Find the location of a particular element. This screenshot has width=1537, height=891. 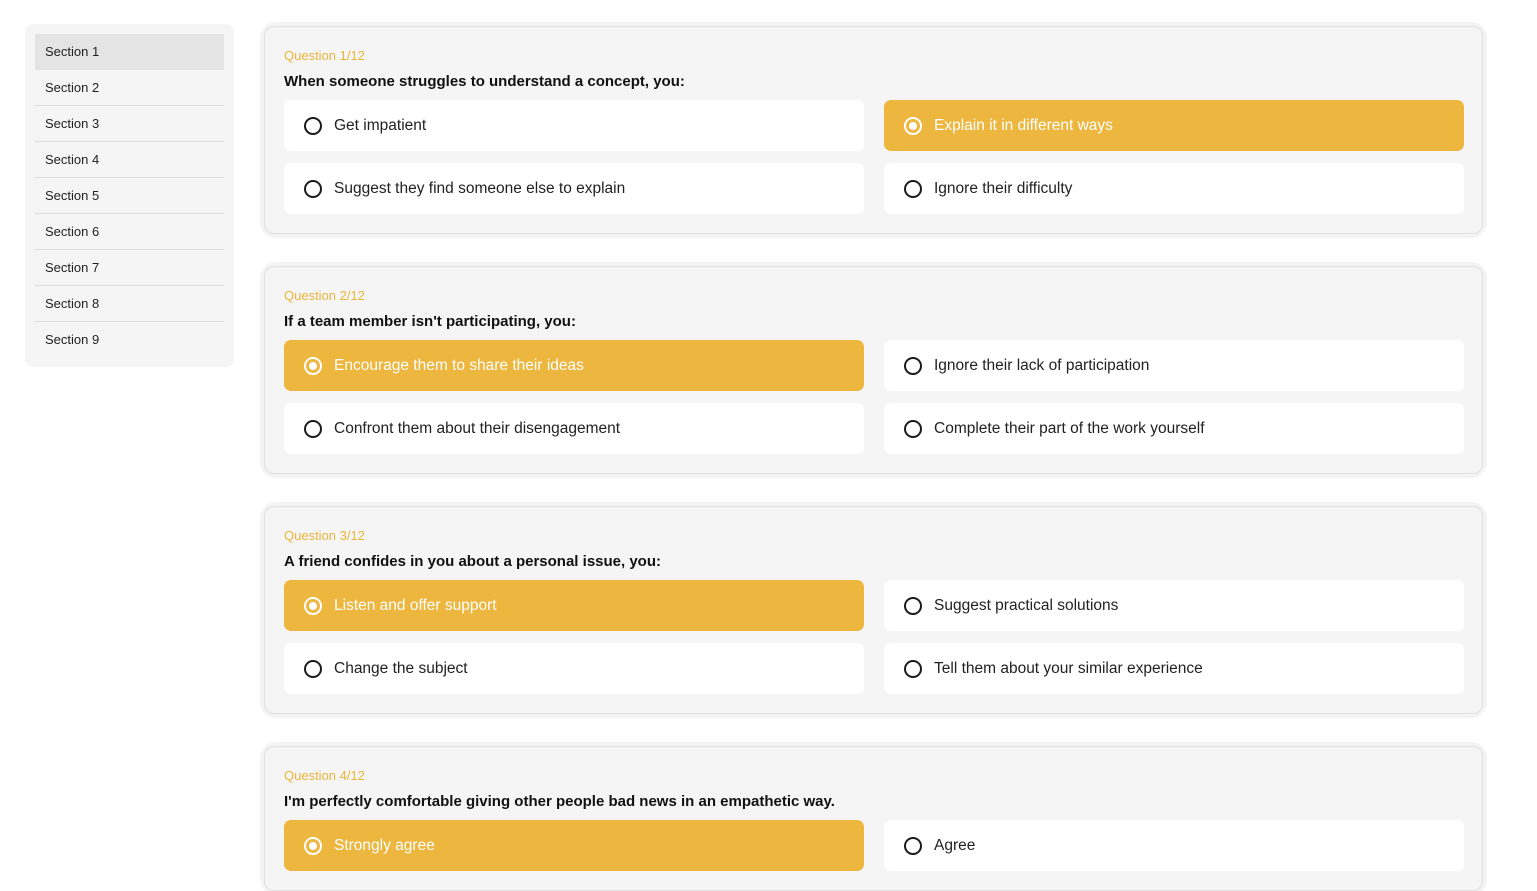

answer-option-label: Ignore their difficulty is located at coordinates (1003, 188).